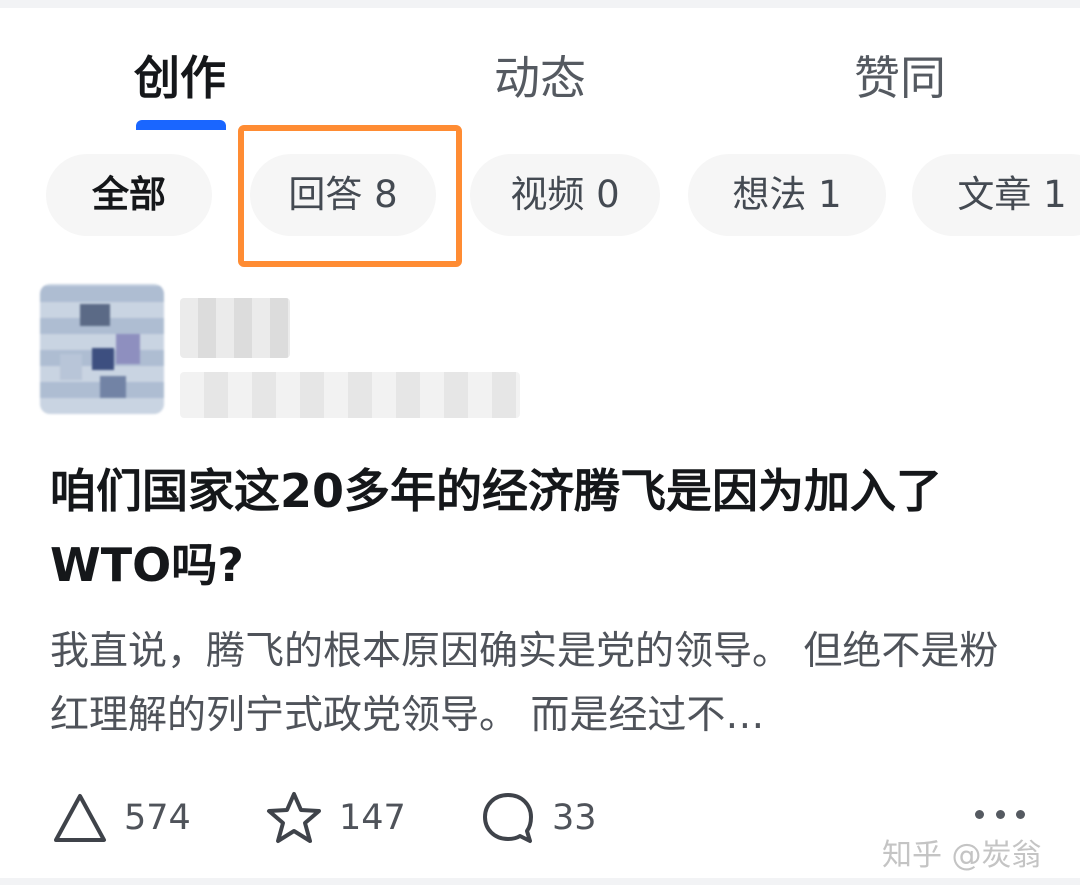  Describe the element at coordinates (540, 78) in the screenshot. I see `tab-activity: 动态` at that location.